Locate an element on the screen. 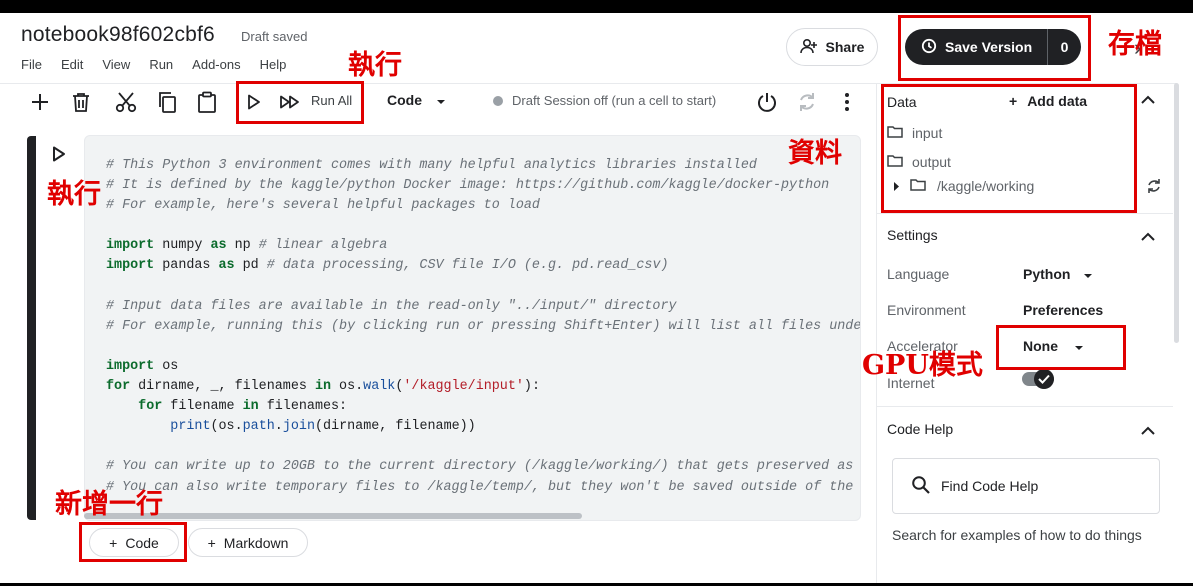 This screenshot has width=1193, height=586. search-icon is located at coordinates (921, 486).